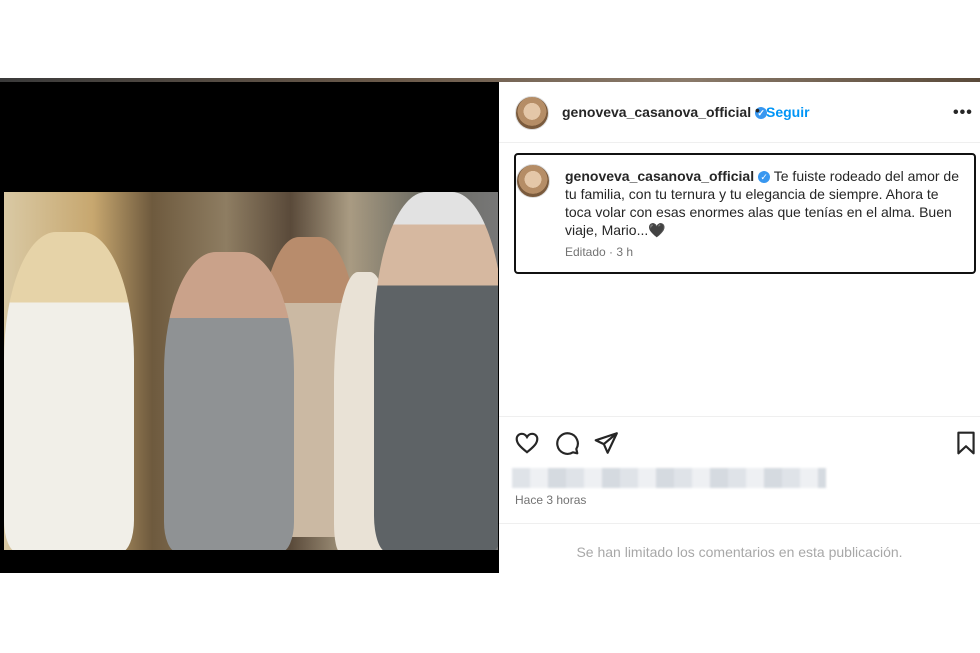  I want to click on comment-icon, so click(567, 443).